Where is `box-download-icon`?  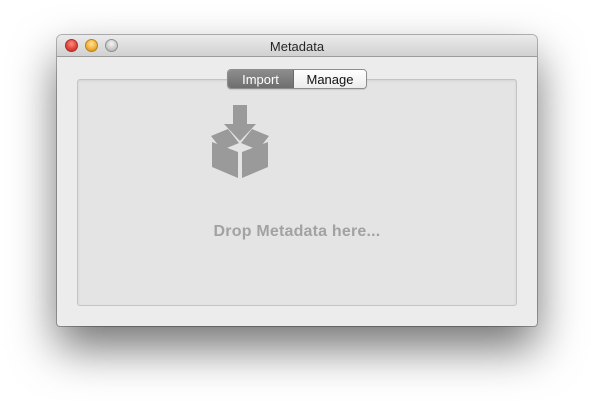
box-download-icon is located at coordinates (240, 141).